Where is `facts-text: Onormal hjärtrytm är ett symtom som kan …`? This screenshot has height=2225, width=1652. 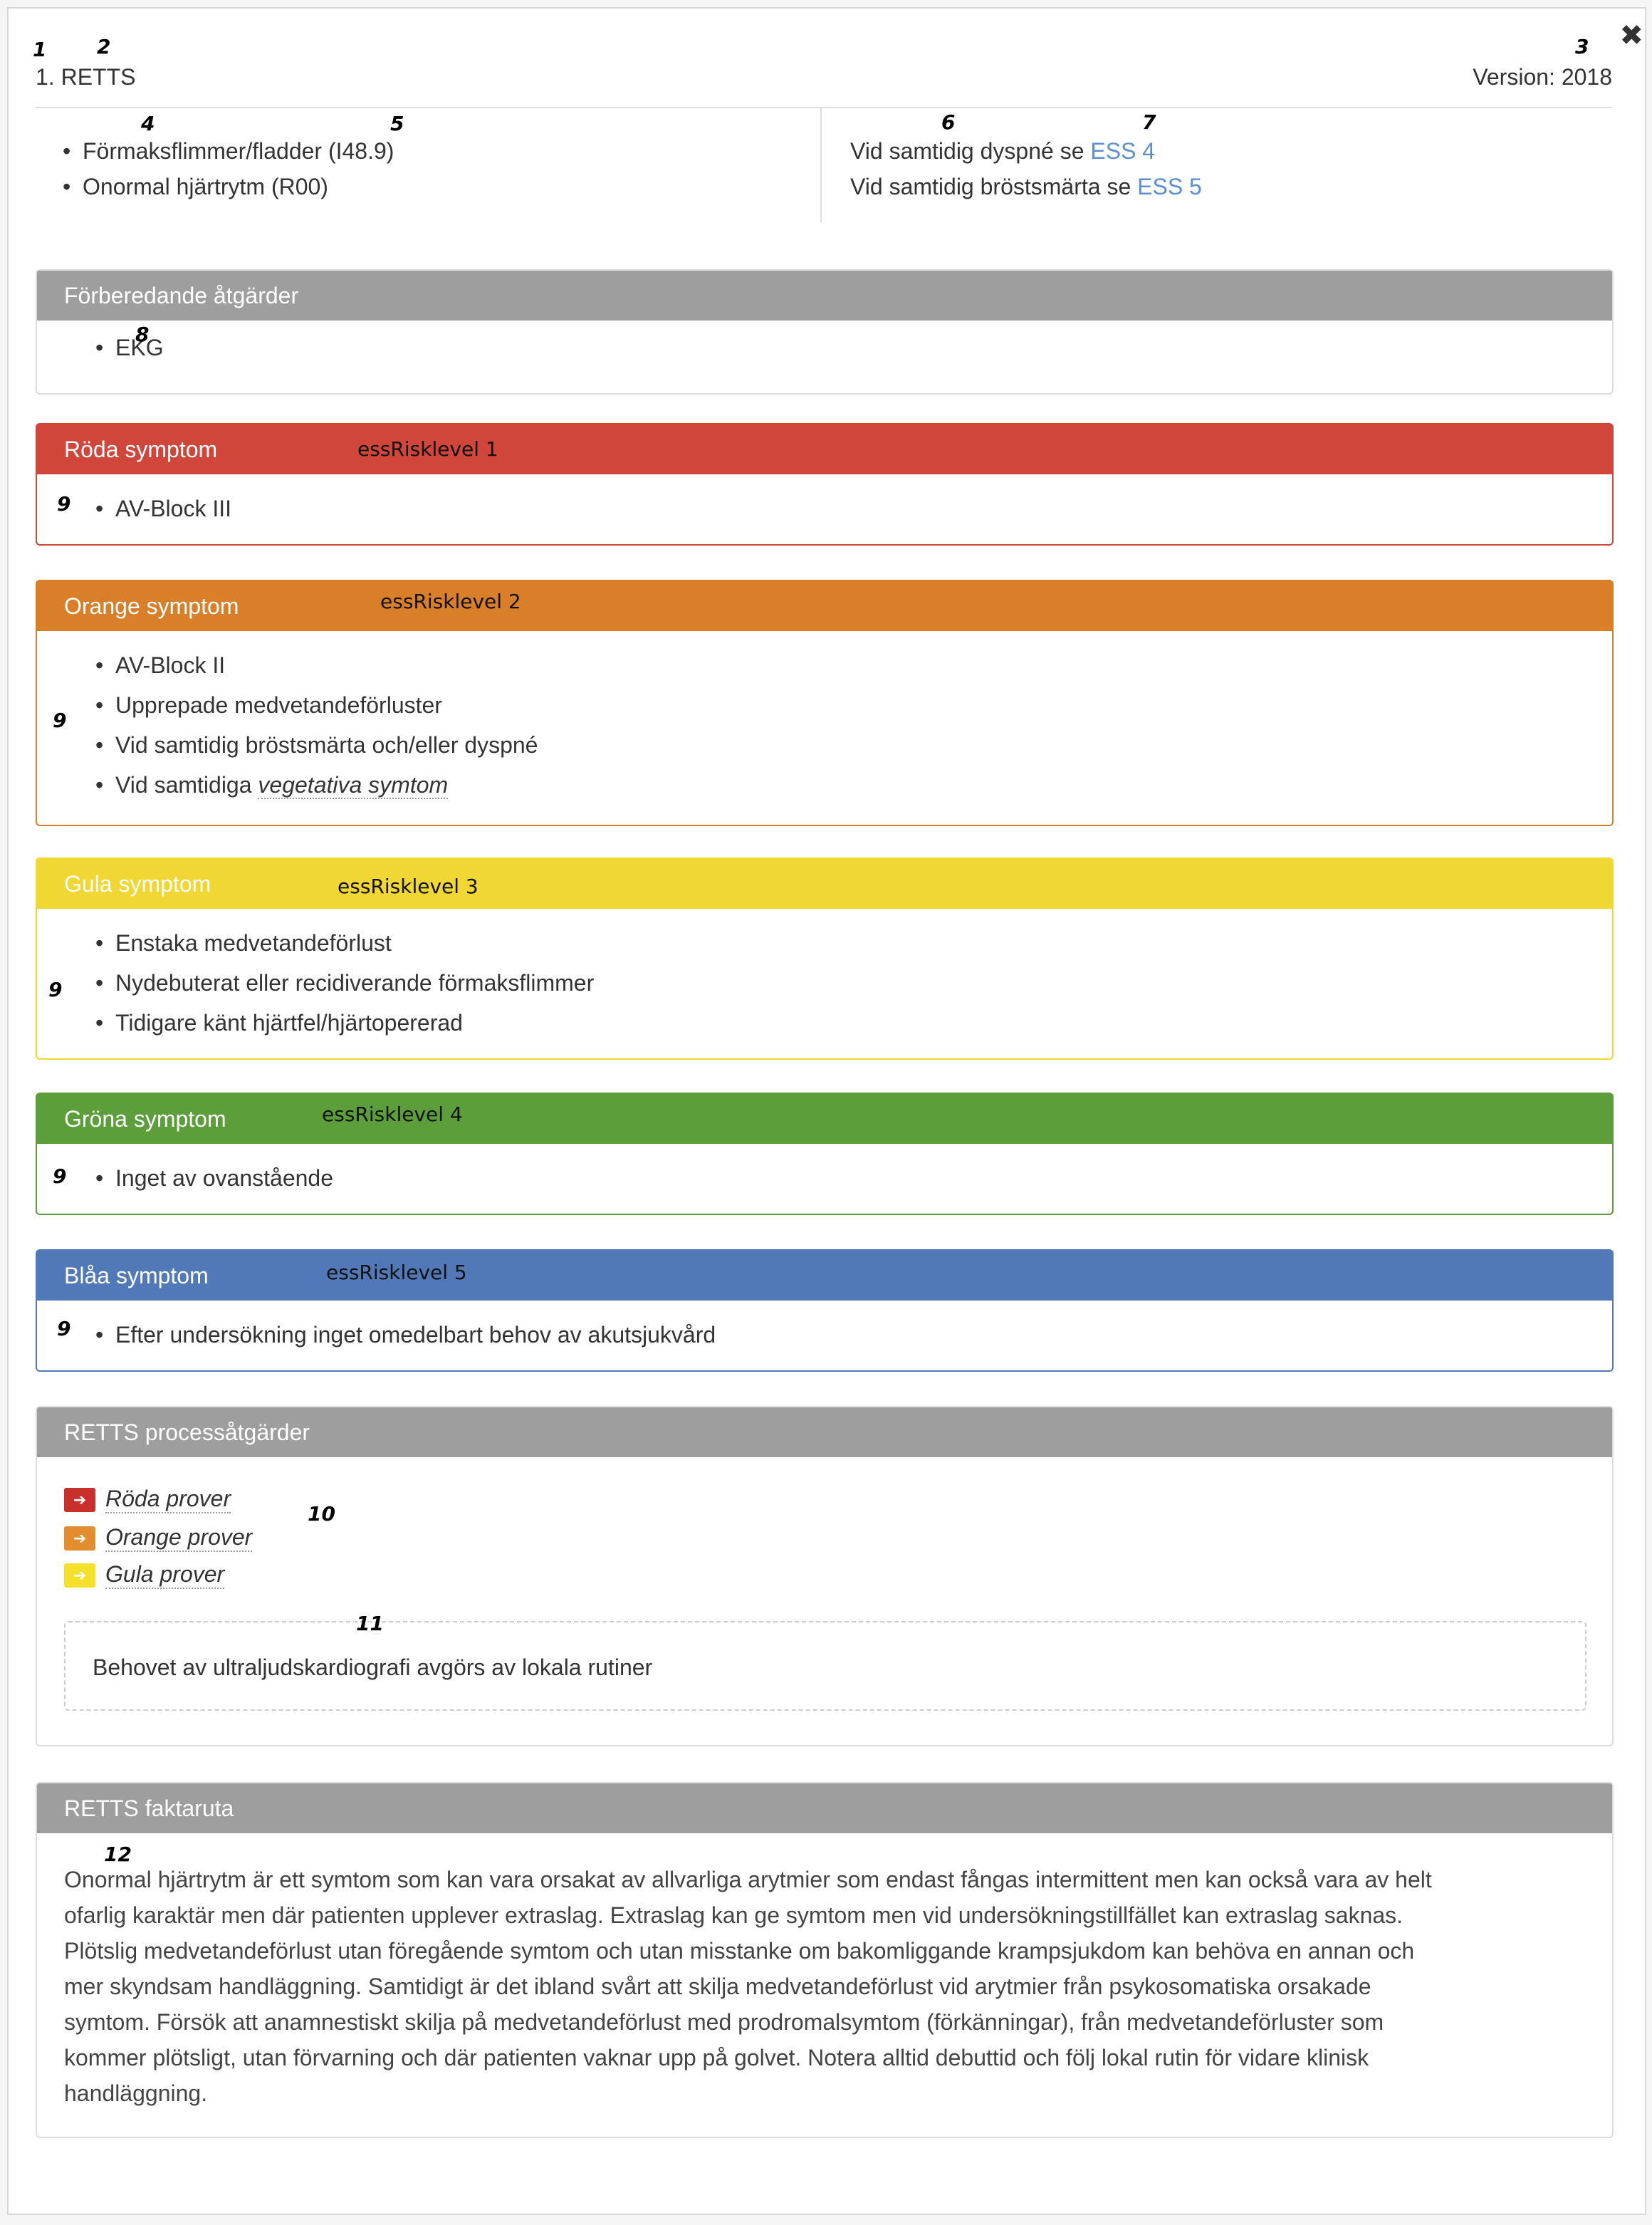 facts-text: Onormal hjärtrytm är ett symtom som kan … is located at coordinates (748, 1986).